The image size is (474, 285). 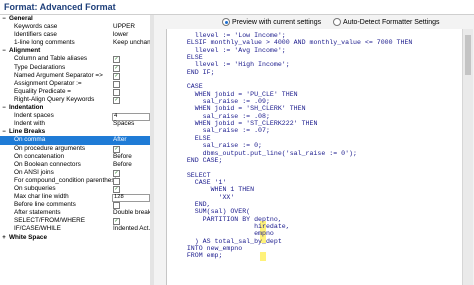 What do you see at coordinates (34, 172) in the screenshot?
I see `option-label: On ANSI joins` at bounding box center [34, 172].